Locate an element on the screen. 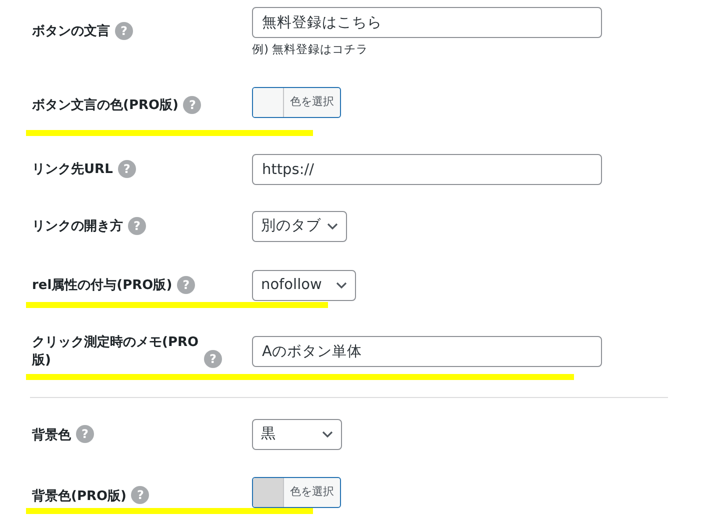  field-label: 背景色 is located at coordinates (51, 435).